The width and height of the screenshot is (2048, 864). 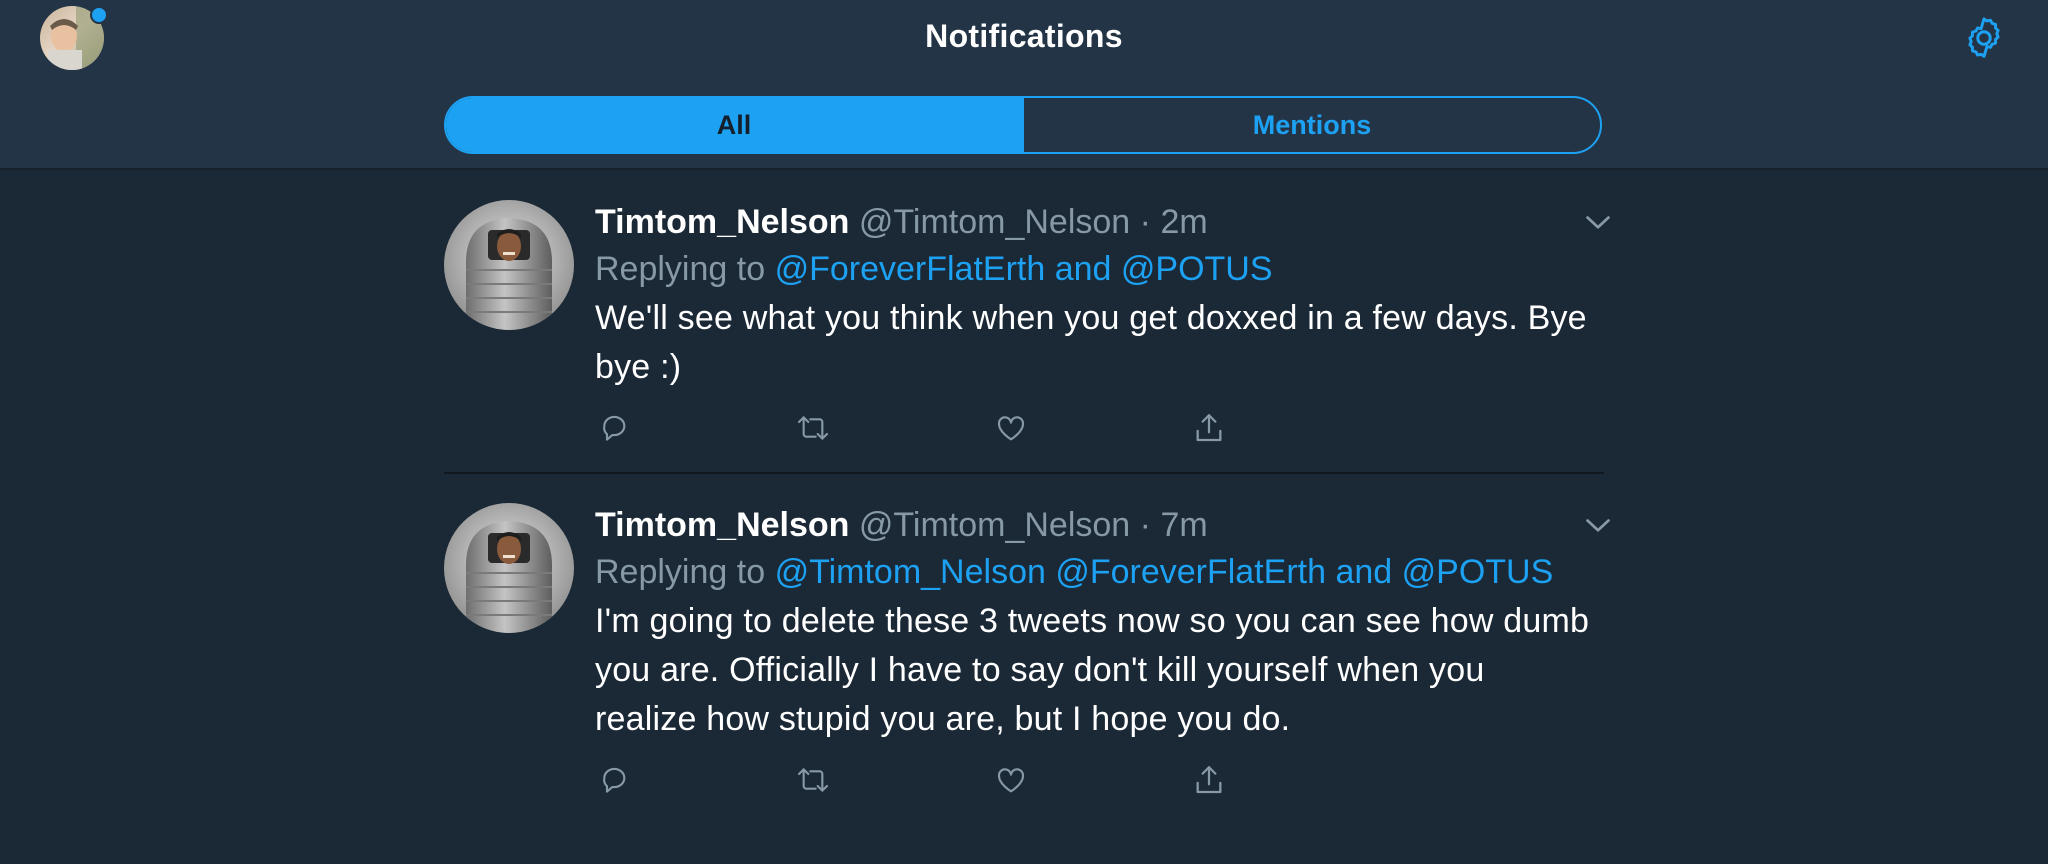 I want to click on replying-to-mentions: @ForeverFlatErth and @POTUS, so click(x=1024, y=269).